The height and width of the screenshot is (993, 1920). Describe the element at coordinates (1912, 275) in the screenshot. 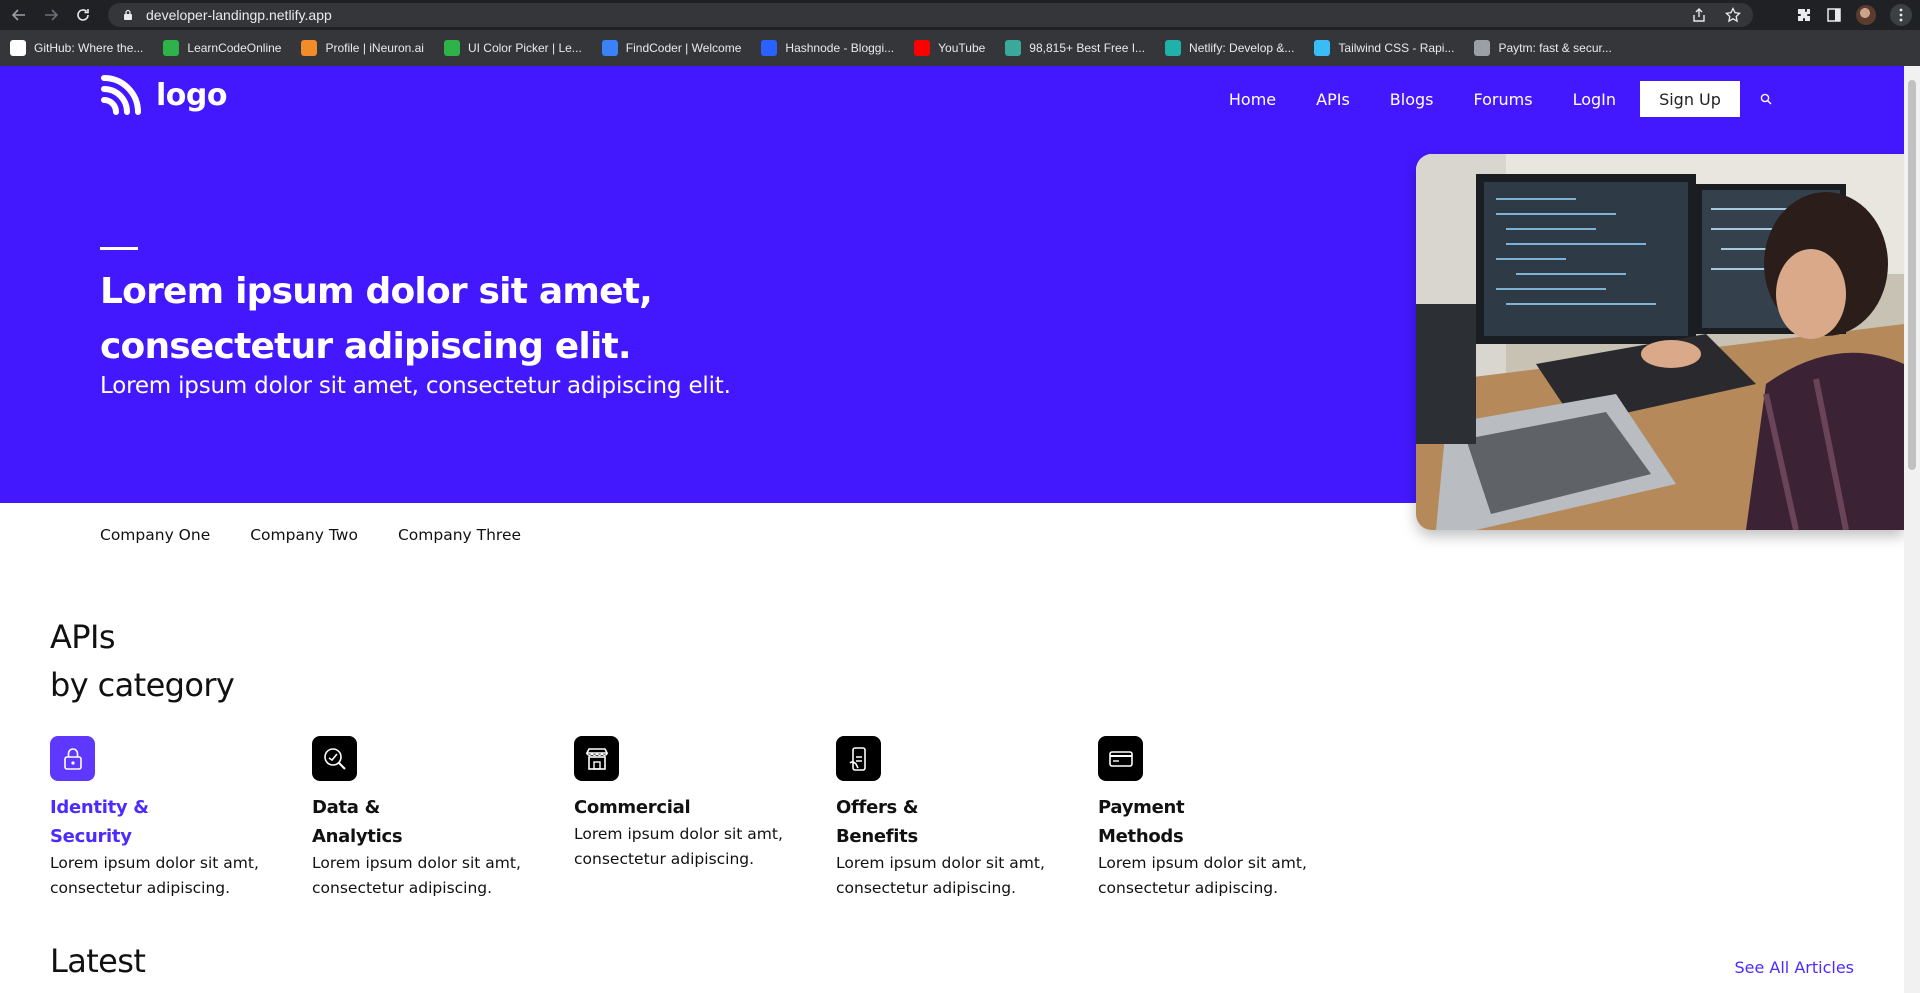

I see `scrollbar-thumb` at that location.